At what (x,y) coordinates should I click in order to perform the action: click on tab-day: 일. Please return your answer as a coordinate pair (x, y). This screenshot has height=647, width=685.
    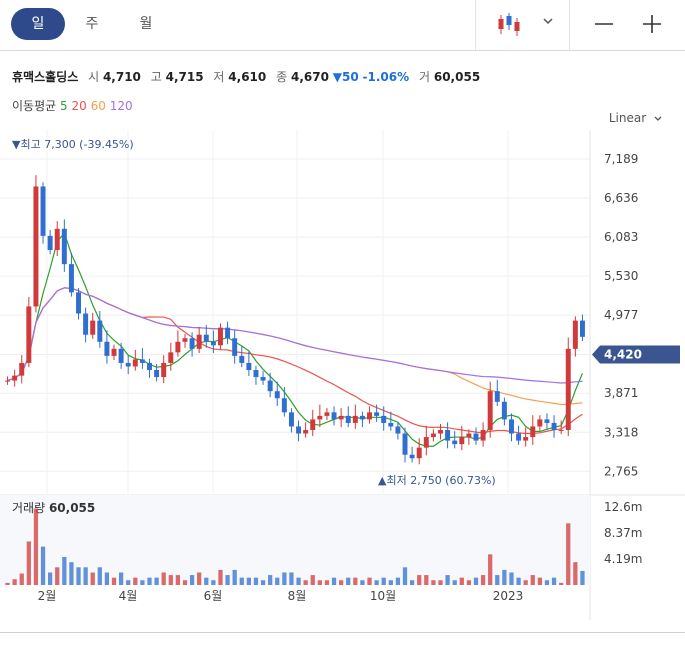
    Looking at the image, I should click on (38, 24).